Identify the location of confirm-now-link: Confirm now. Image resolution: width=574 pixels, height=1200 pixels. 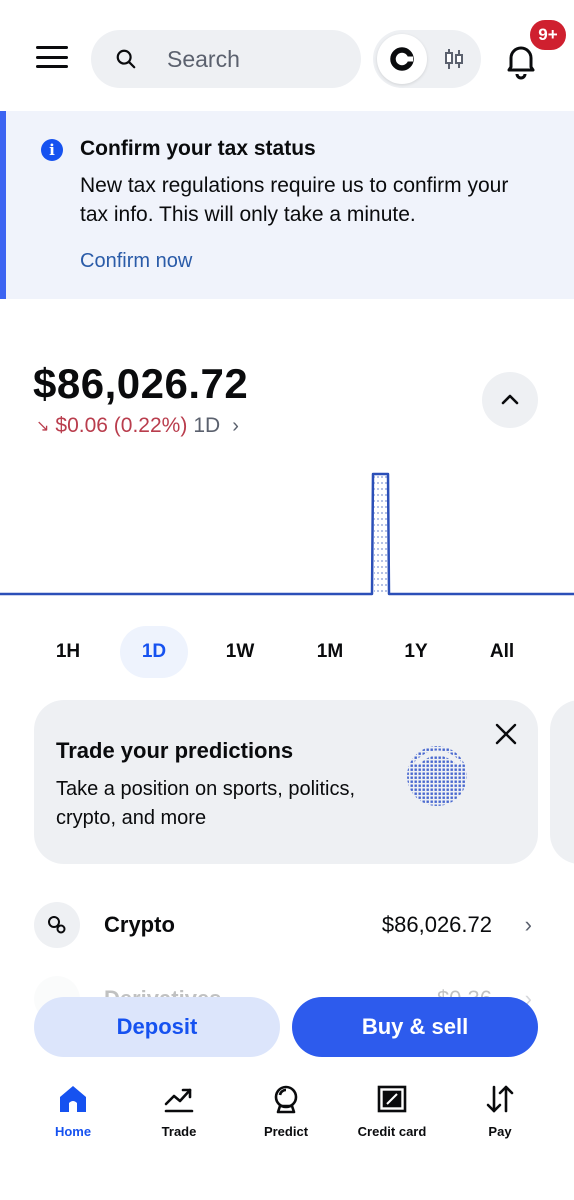
(136, 261).